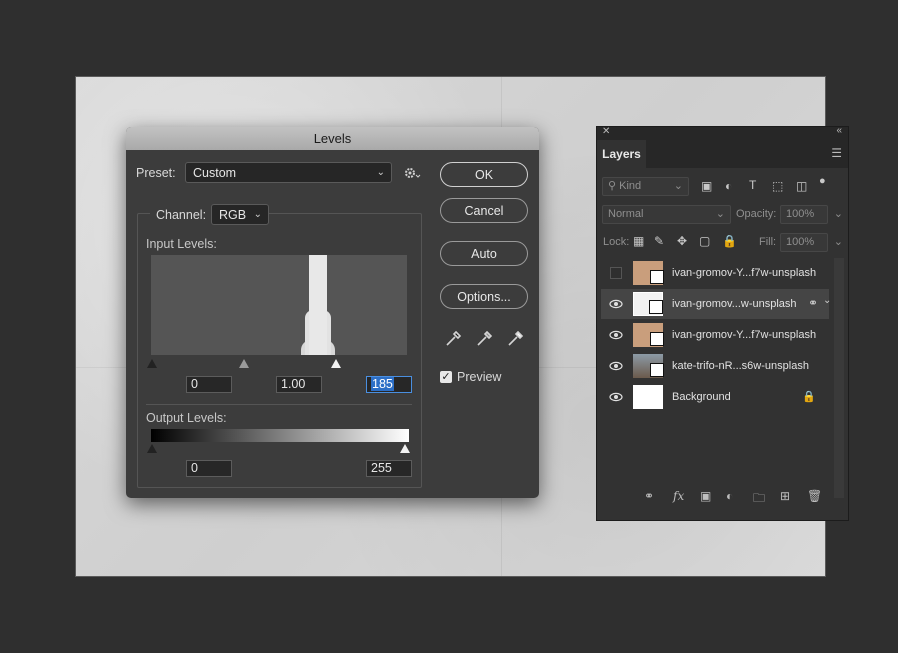 This screenshot has height=653, width=898. I want to click on new-layer-icon: ⊞, so click(785, 496).